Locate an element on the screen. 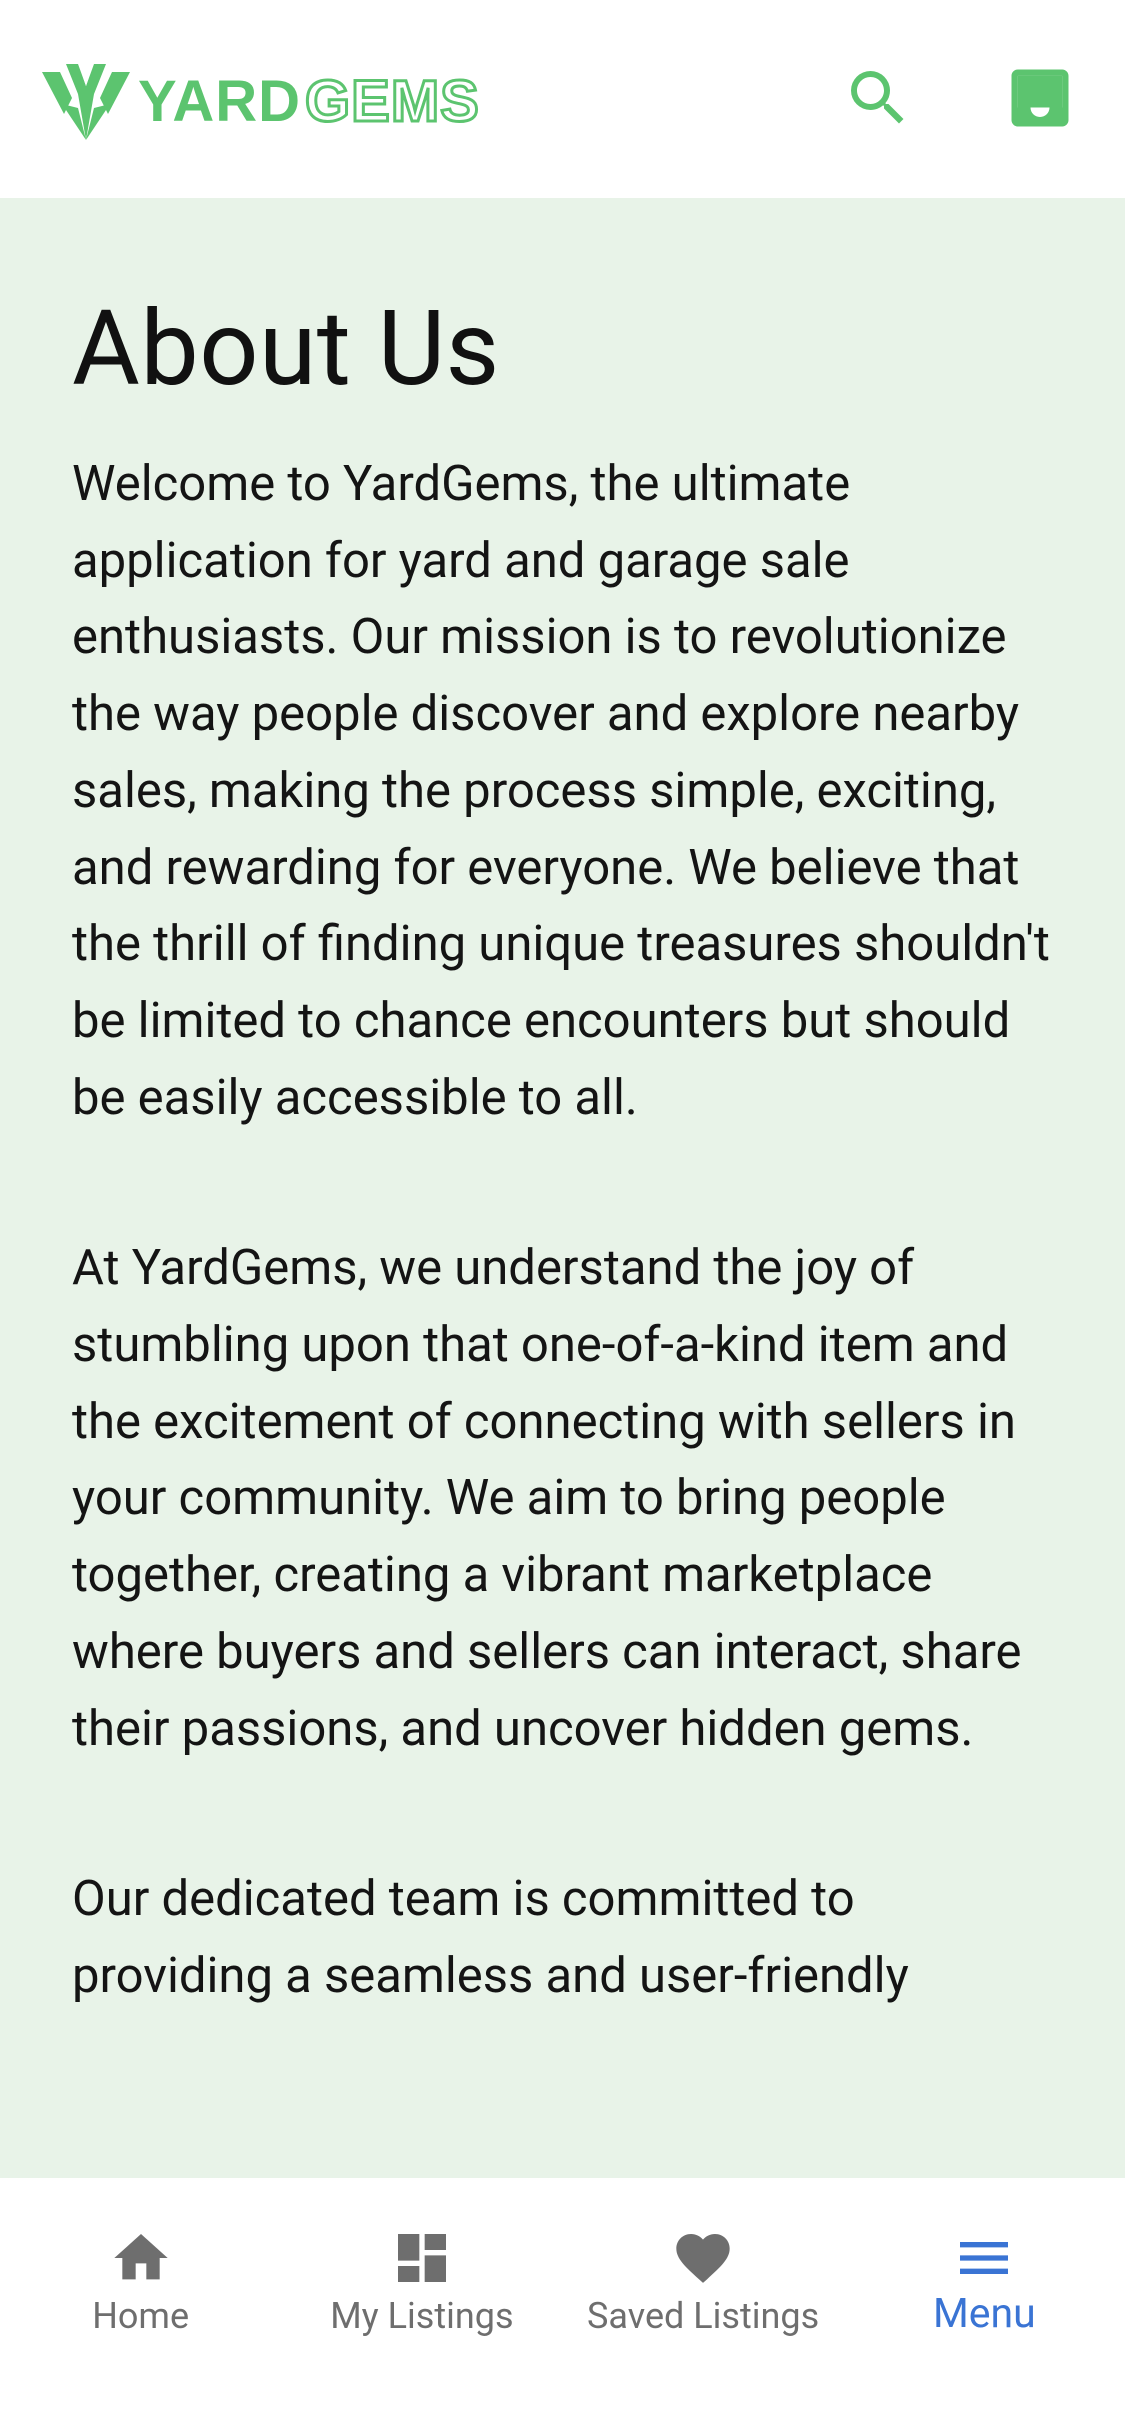 This screenshot has height=2436, width=1125. nav-label-home: Home is located at coordinates (141, 2316).